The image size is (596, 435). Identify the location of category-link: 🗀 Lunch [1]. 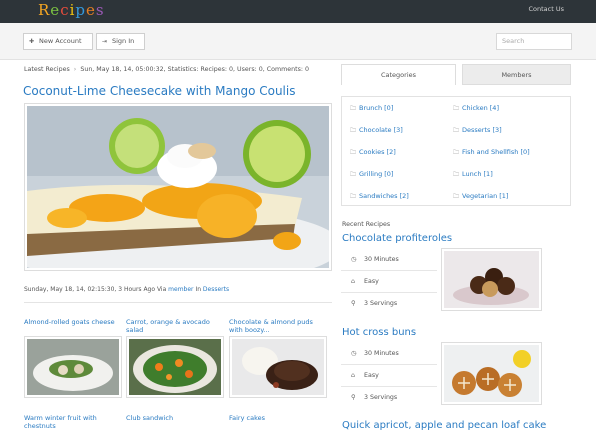
(473, 175).